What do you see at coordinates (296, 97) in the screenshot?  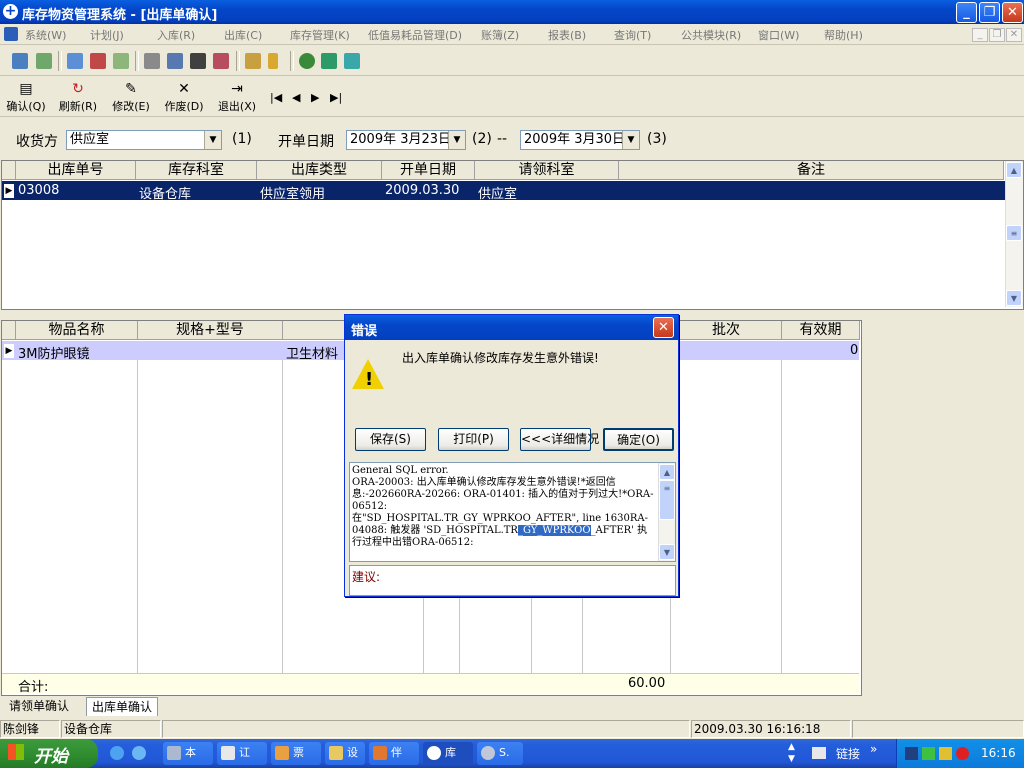 I see `prev-record-button: ◀` at bounding box center [296, 97].